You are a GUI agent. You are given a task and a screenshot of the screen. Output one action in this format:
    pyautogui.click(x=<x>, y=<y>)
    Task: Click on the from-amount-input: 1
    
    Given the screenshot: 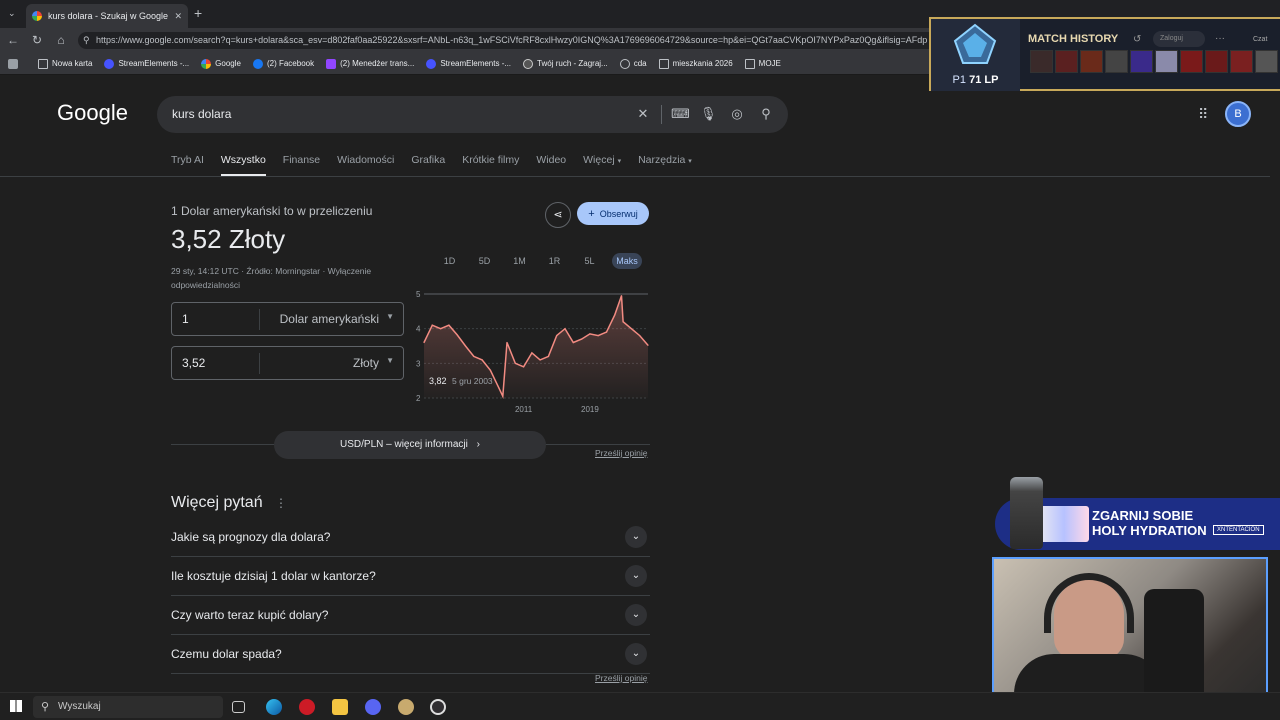 What is the action you would take?
    pyautogui.click(x=185, y=319)
    